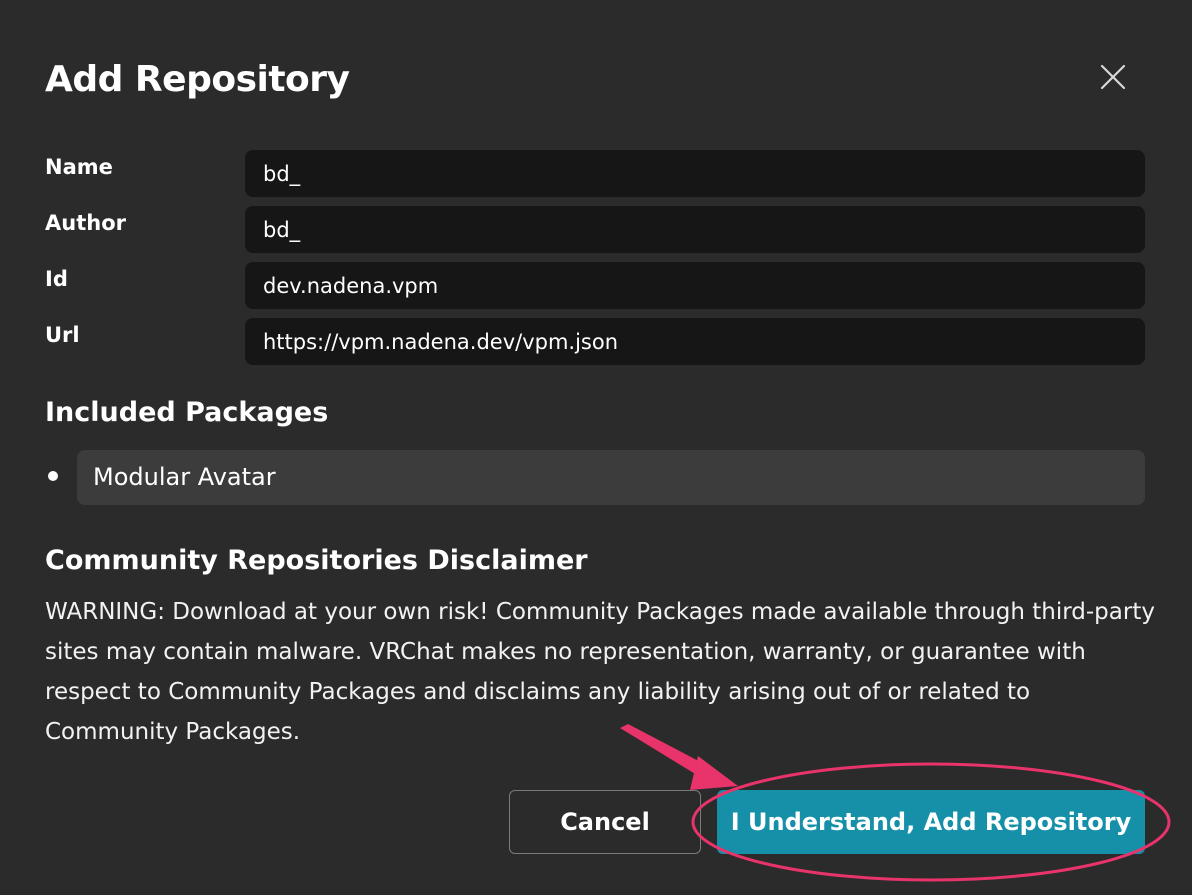 Image resolution: width=1192 pixels, height=895 pixels. What do you see at coordinates (85, 223) in the screenshot?
I see `author-label: Author` at bounding box center [85, 223].